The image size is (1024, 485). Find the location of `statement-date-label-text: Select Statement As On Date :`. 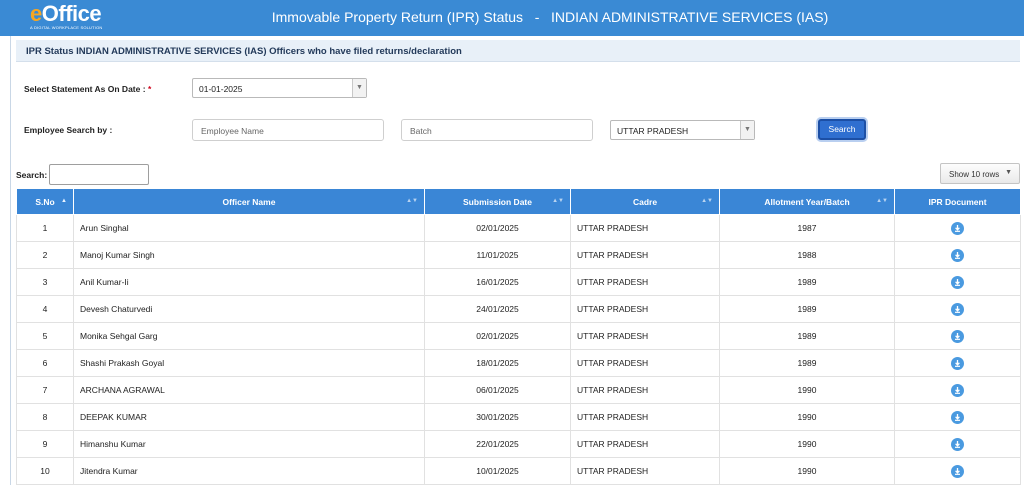

statement-date-label-text: Select Statement As On Date : is located at coordinates (85, 89).